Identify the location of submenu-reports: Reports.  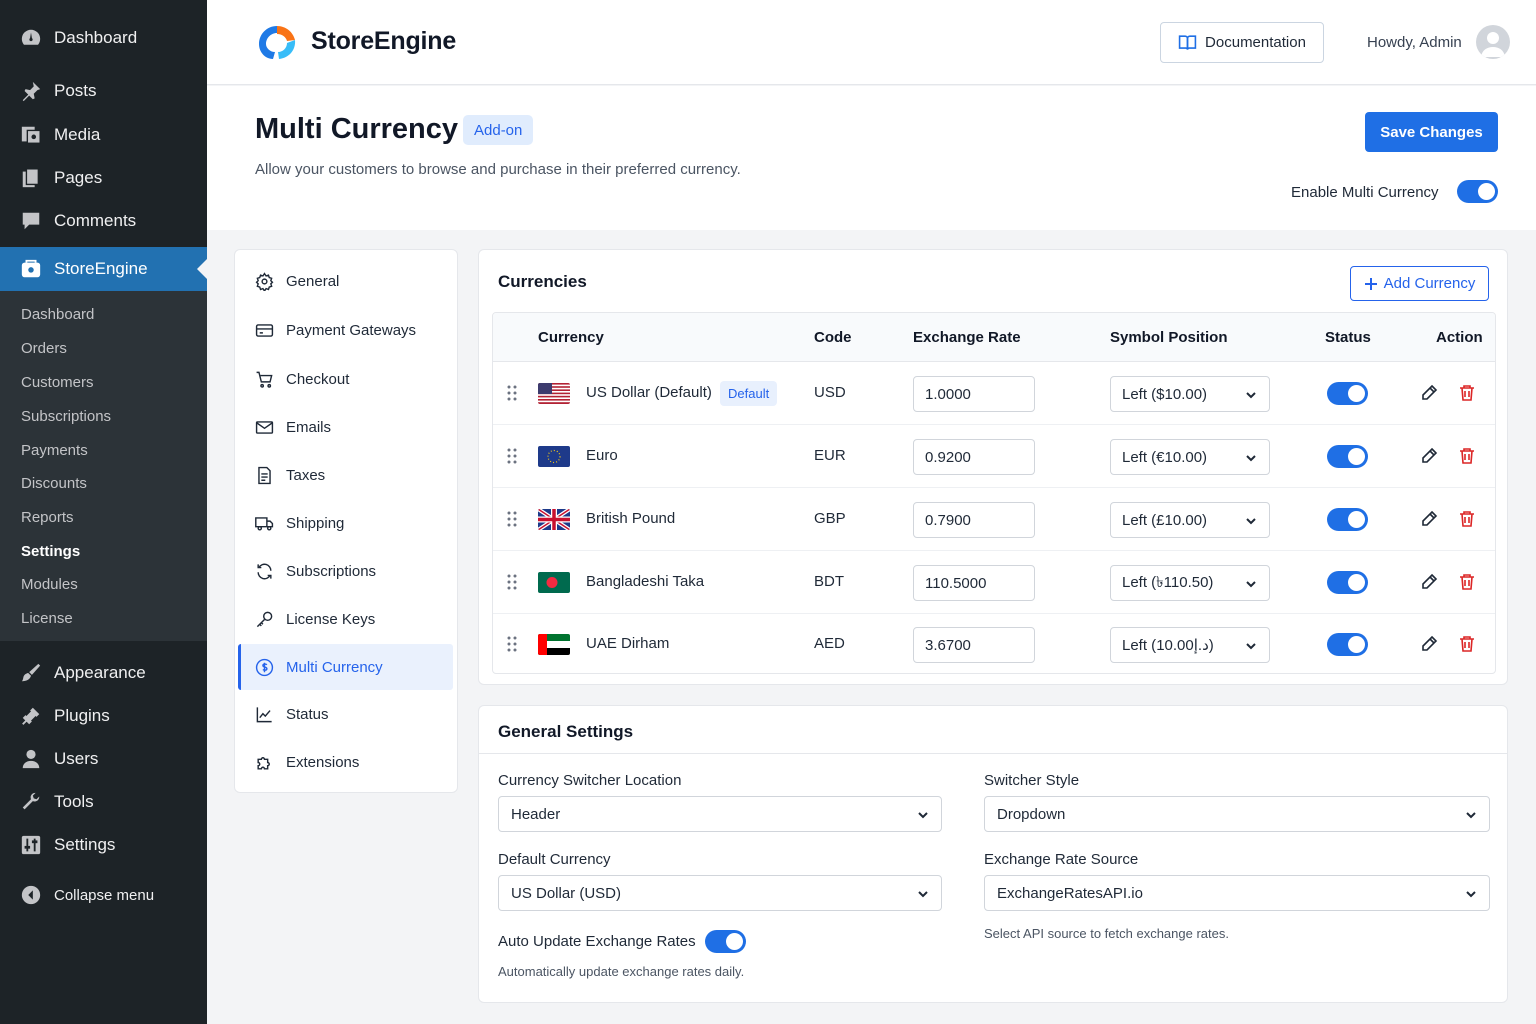
(47, 517).